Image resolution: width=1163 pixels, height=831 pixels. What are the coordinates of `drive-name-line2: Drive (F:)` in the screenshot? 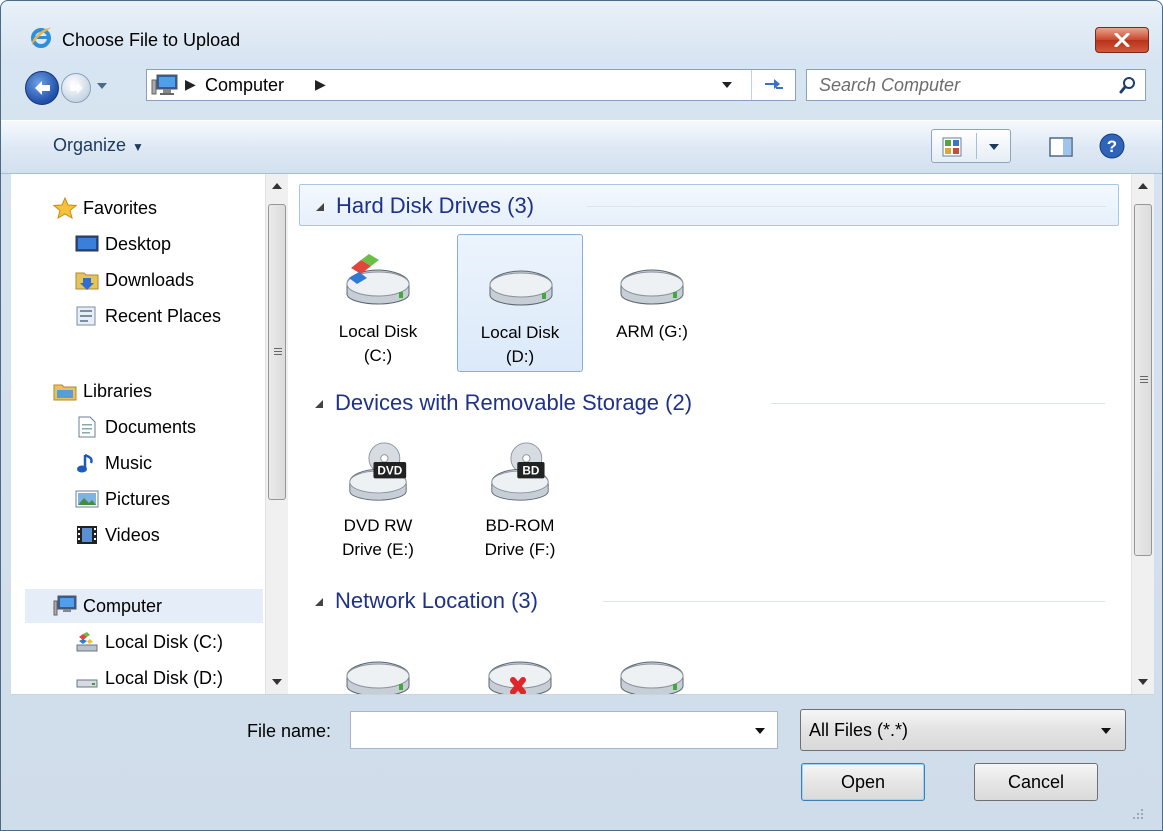 It's located at (520, 549).